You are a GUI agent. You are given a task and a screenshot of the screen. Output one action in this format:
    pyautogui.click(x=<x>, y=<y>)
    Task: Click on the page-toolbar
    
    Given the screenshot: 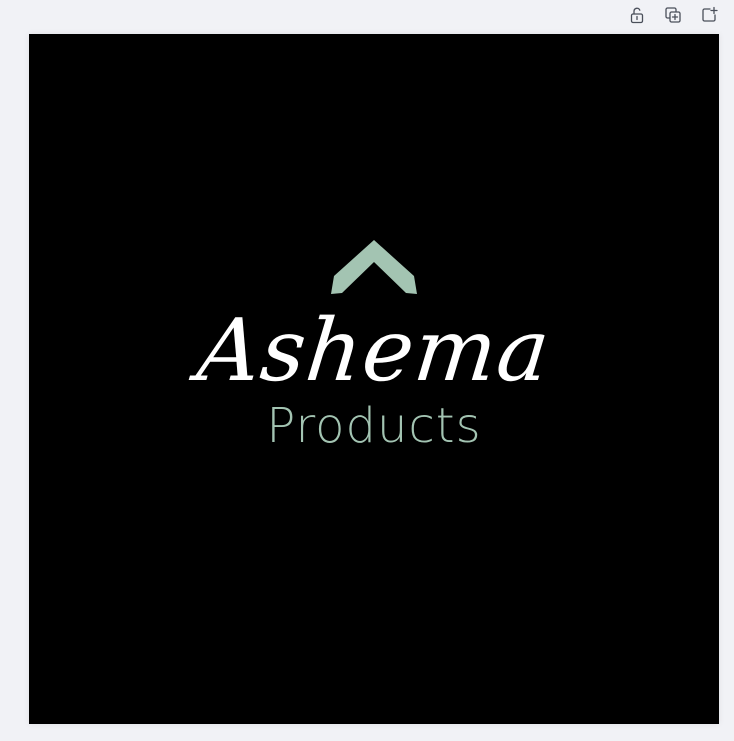 What is the action you would take?
    pyautogui.click(x=673, y=15)
    